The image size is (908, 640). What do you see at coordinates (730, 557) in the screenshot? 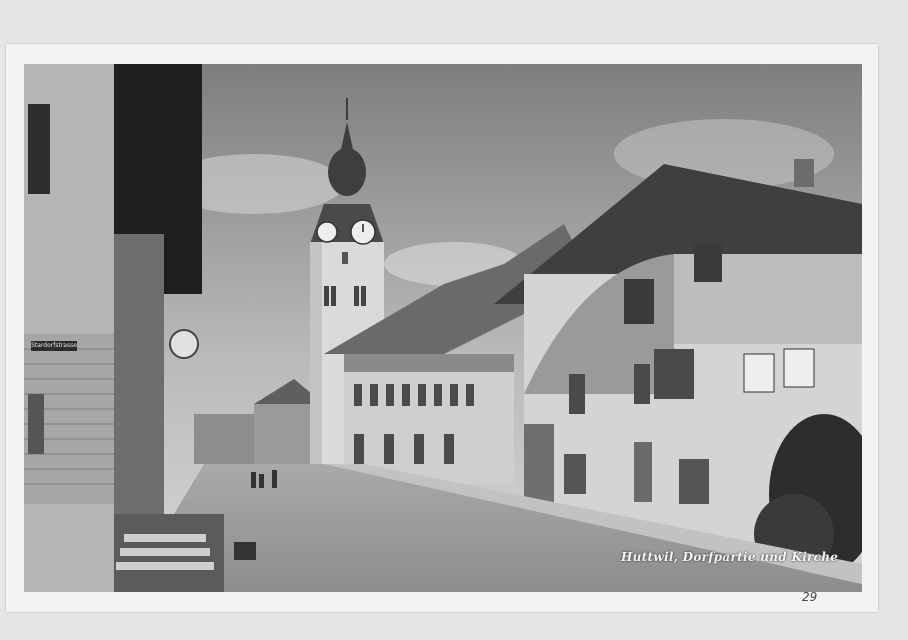
I see `postcard-caption: Huttwil, Dorfpartie und Kirche` at bounding box center [730, 557].